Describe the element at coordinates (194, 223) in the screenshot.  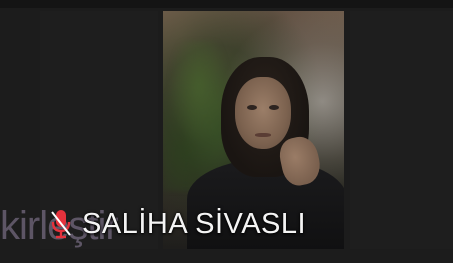
I see `participant-name: SALİHA SİVASLI` at that location.